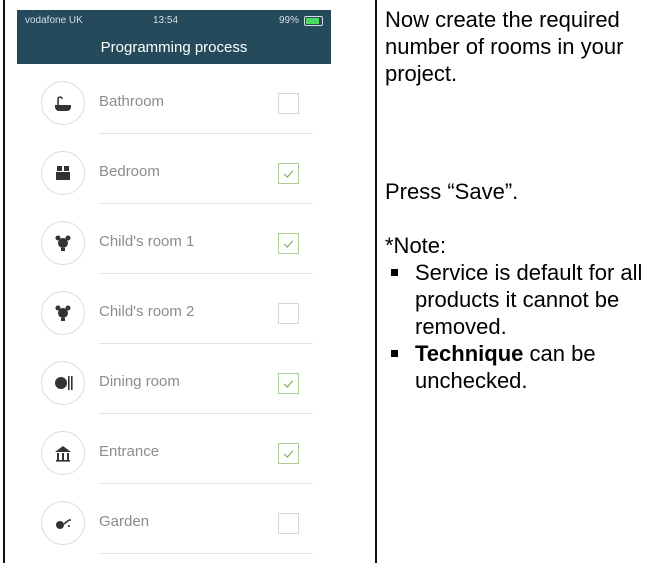  Describe the element at coordinates (416, 245) in the screenshot. I see `note-heading: *Note:` at that location.